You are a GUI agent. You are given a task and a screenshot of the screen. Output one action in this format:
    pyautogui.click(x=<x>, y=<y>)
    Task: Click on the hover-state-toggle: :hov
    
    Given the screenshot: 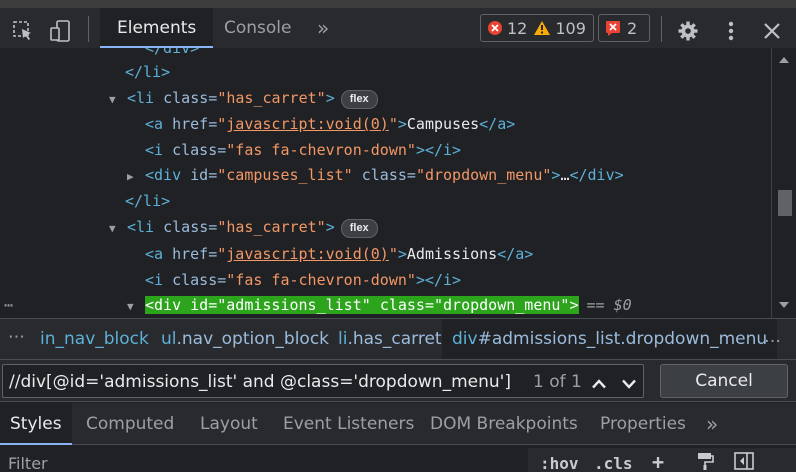 What is the action you would take?
    pyautogui.click(x=559, y=463)
    